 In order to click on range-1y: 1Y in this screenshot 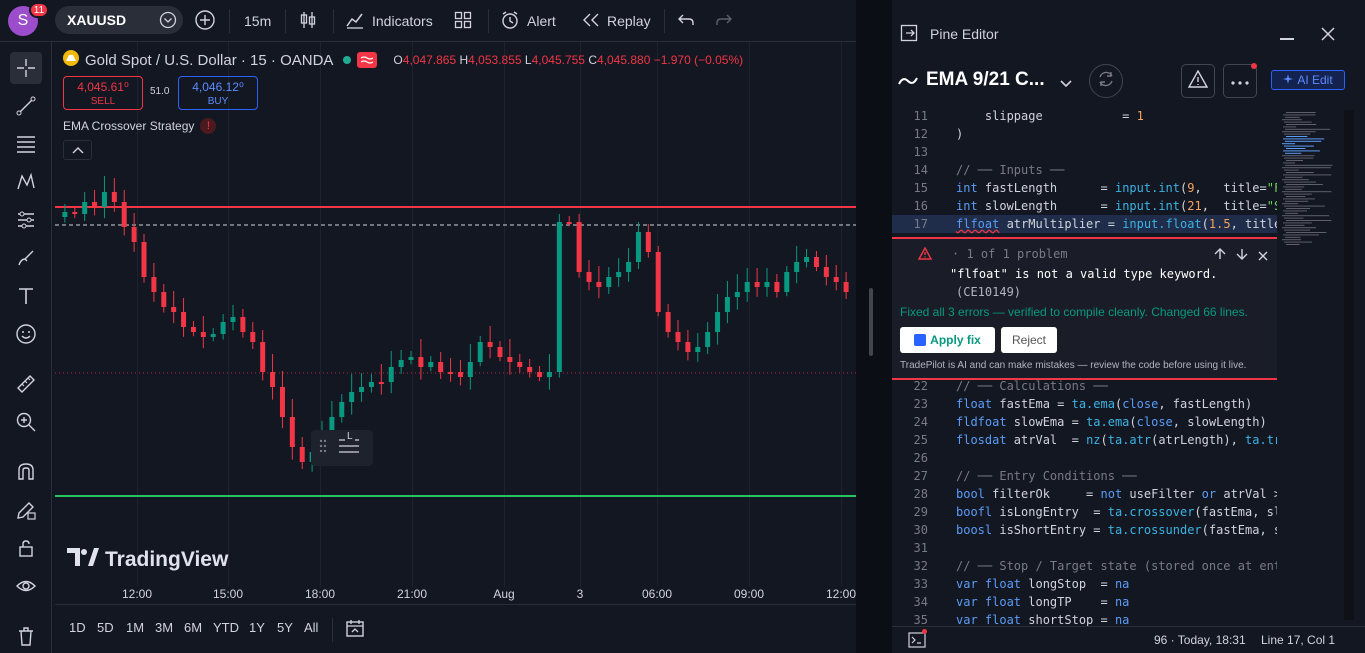, I will do `click(257, 627)`.